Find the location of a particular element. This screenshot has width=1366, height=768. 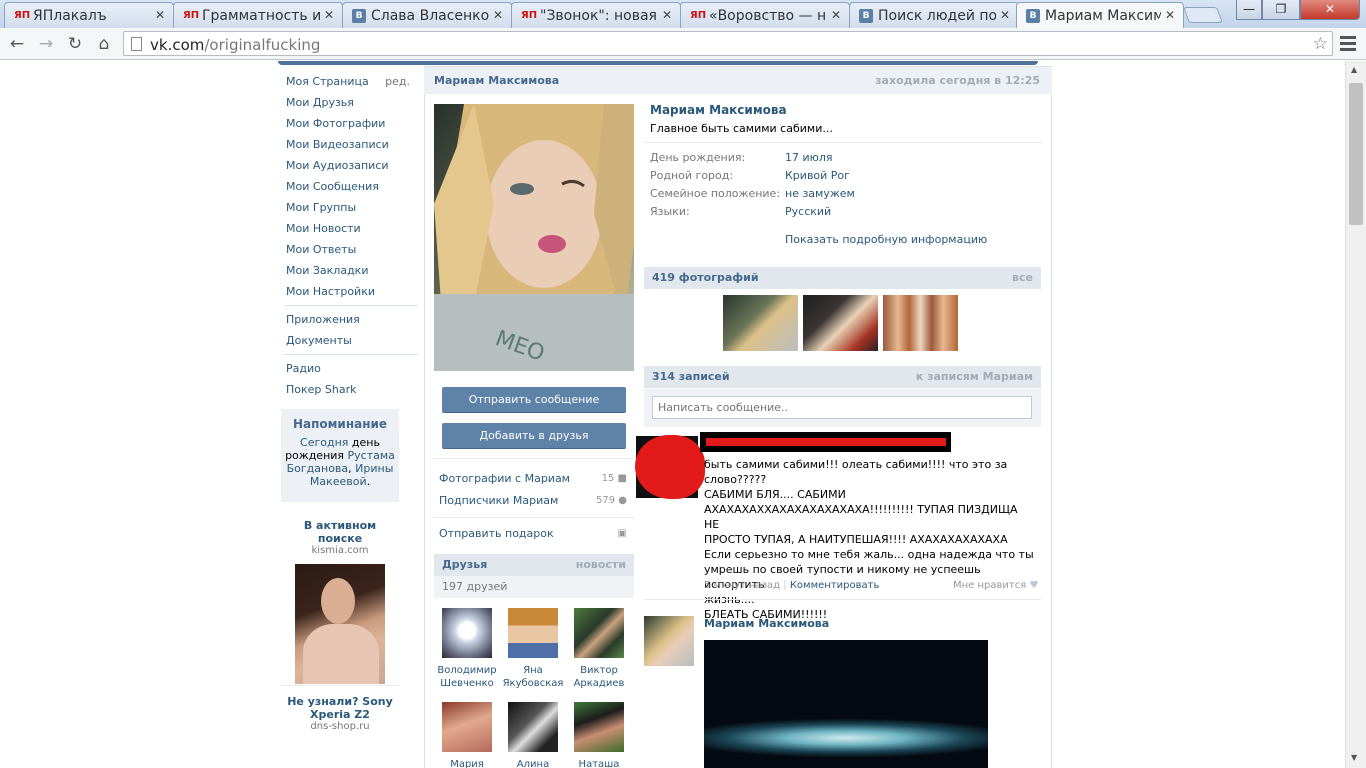

menu-edit-link: ред. is located at coordinates (397, 81).